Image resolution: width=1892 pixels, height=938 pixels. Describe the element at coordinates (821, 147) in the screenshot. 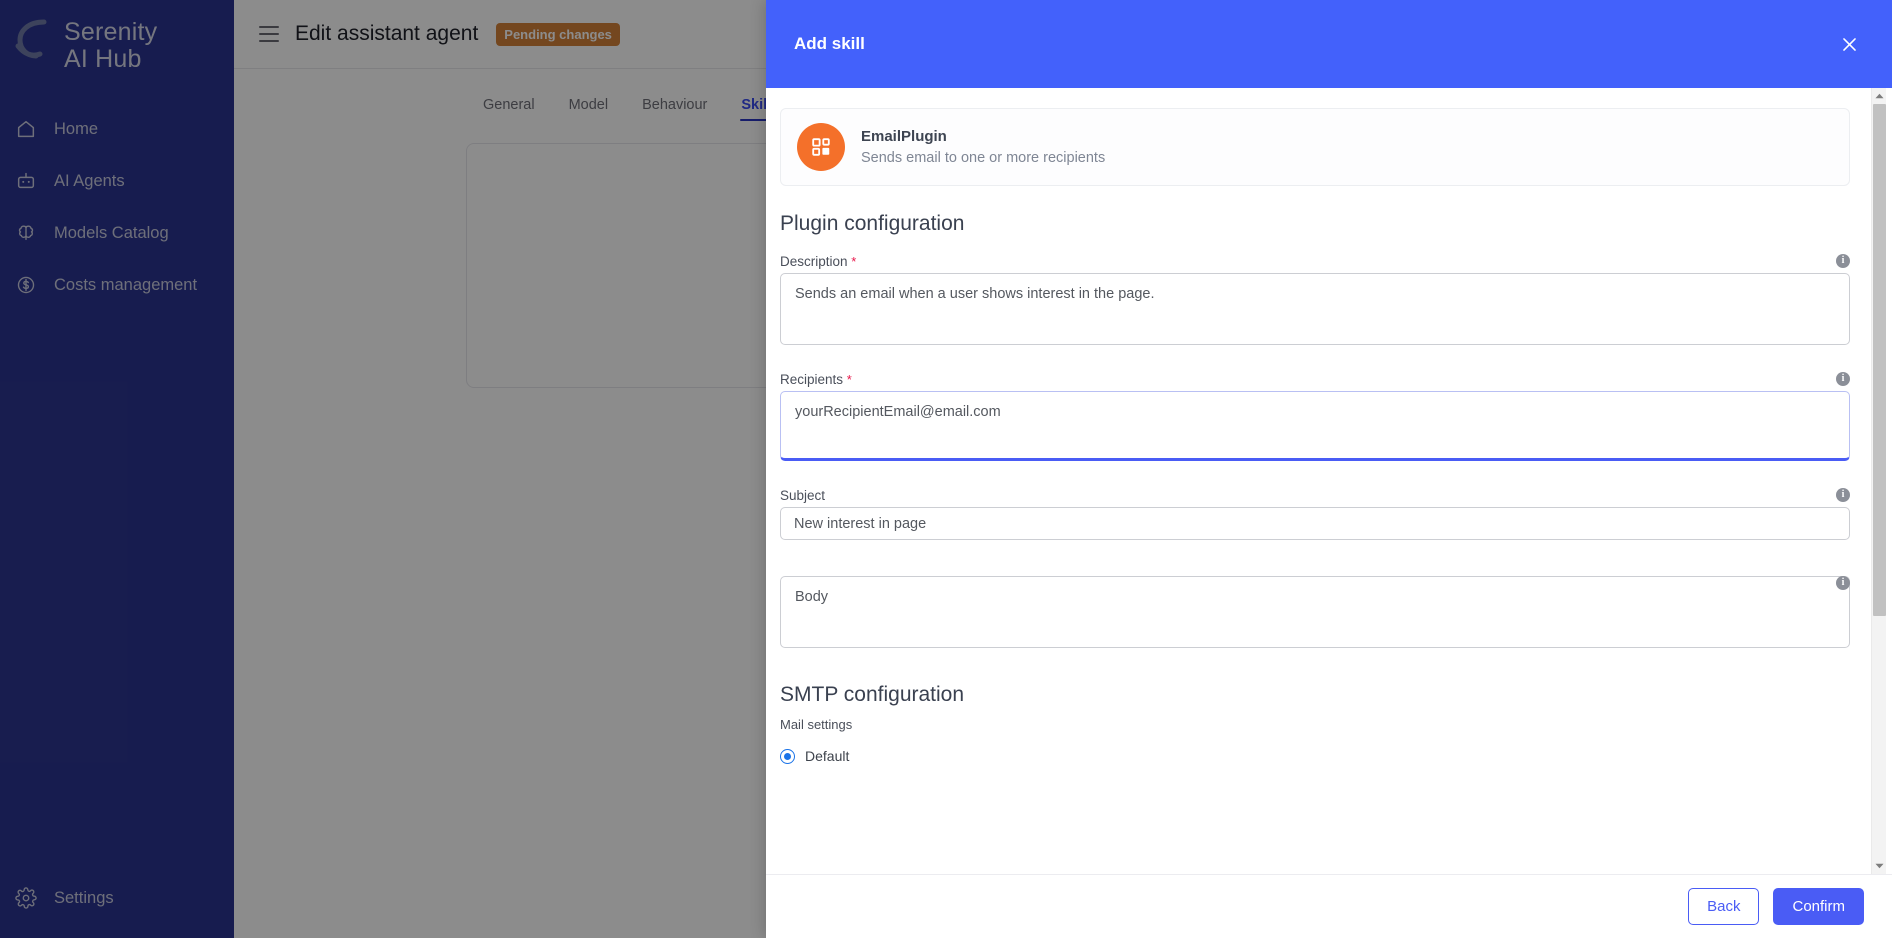

I see `plugin-blocks-icon` at that location.